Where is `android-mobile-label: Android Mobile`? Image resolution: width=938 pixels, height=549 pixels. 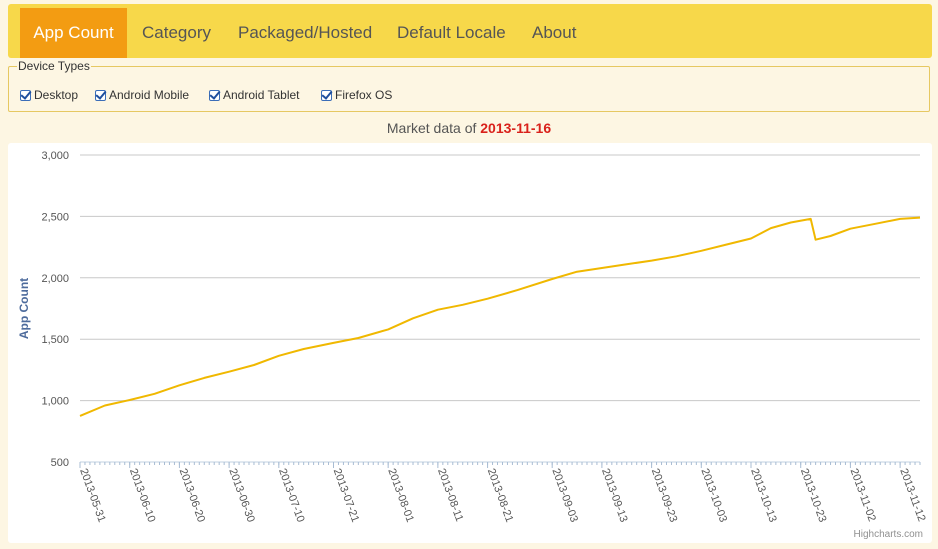
android-mobile-label: Android Mobile is located at coordinates (149, 95).